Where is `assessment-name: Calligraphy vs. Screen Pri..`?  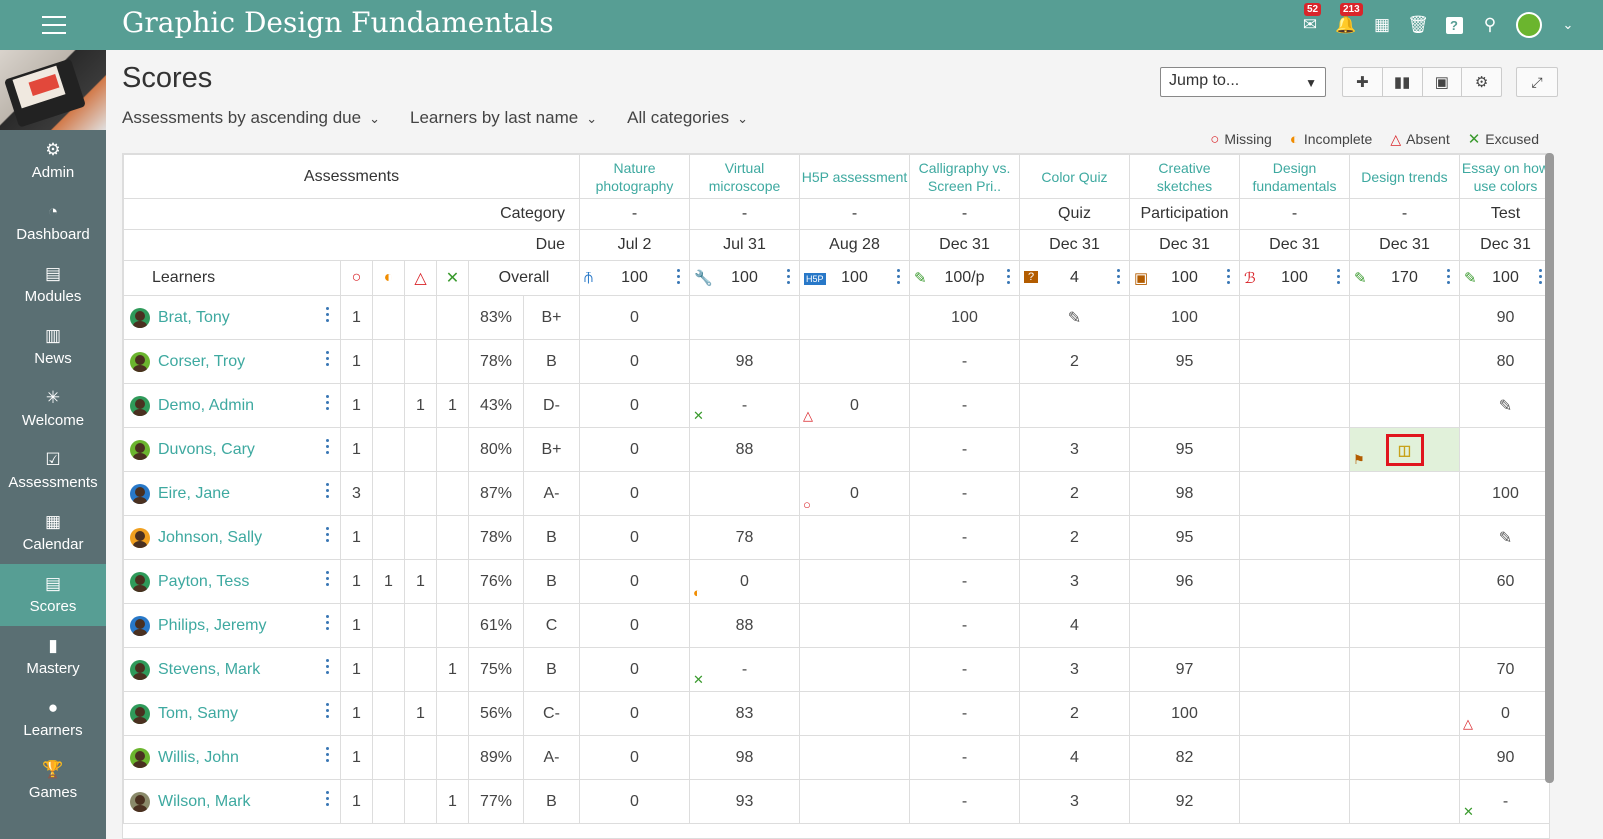 assessment-name: Calligraphy vs. Screen Pri.. is located at coordinates (965, 177).